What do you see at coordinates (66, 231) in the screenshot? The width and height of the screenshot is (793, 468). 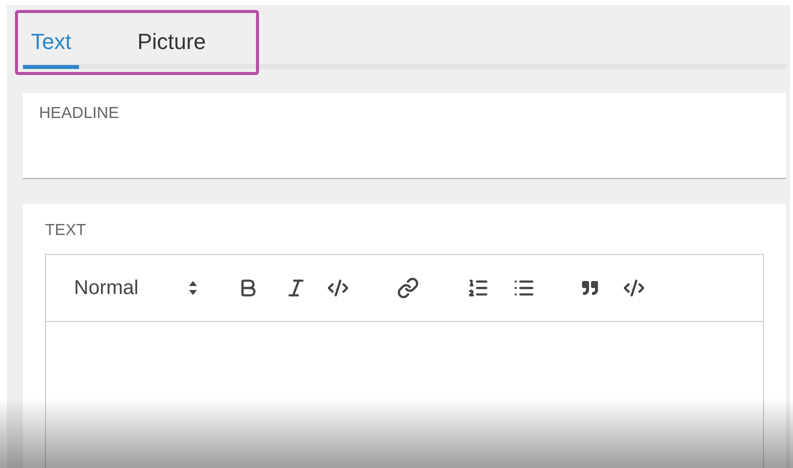 I see `field-label: TEXT` at bounding box center [66, 231].